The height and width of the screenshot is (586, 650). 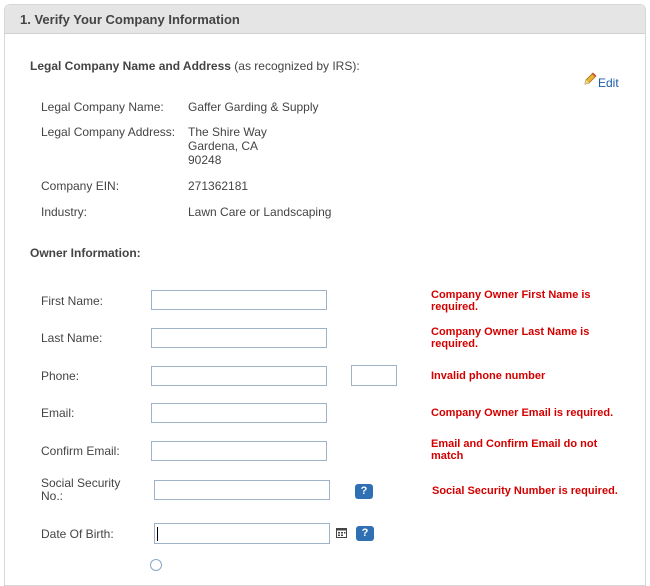 I want to click on dob-input, so click(x=242, y=533).